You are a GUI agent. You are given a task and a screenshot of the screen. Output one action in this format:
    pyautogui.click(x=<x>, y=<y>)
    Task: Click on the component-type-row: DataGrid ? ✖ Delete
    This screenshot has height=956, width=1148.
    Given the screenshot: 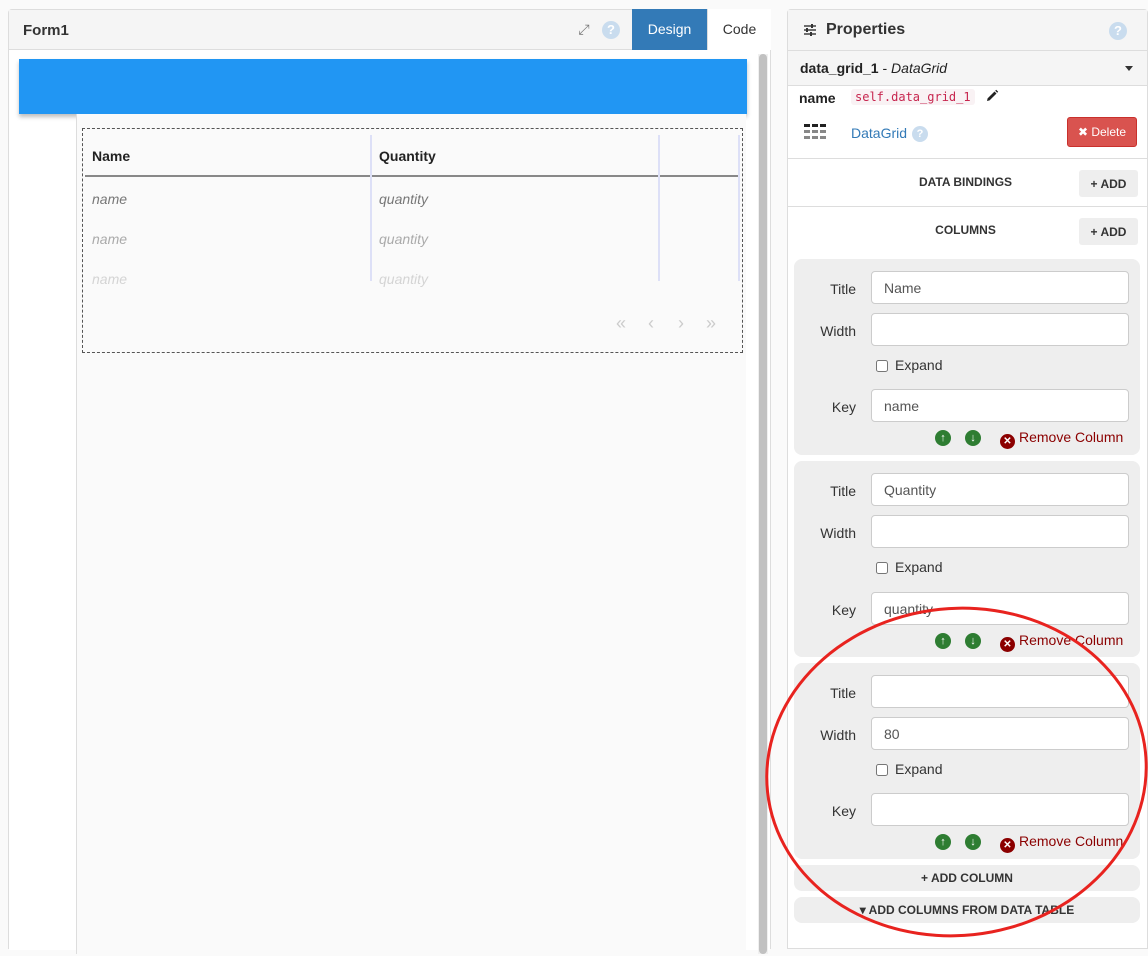 What is the action you would take?
    pyautogui.click(x=967, y=137)
    